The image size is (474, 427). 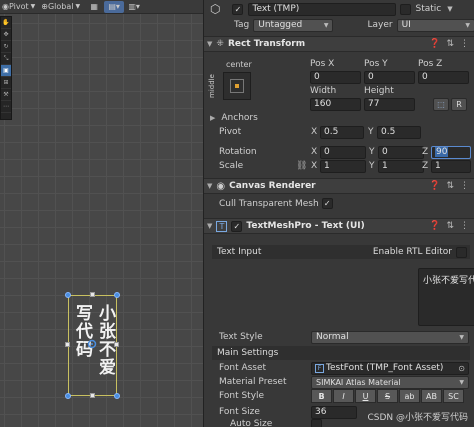 I want to click on pivot-x-field: 0.5, so click(x=342, y=132).